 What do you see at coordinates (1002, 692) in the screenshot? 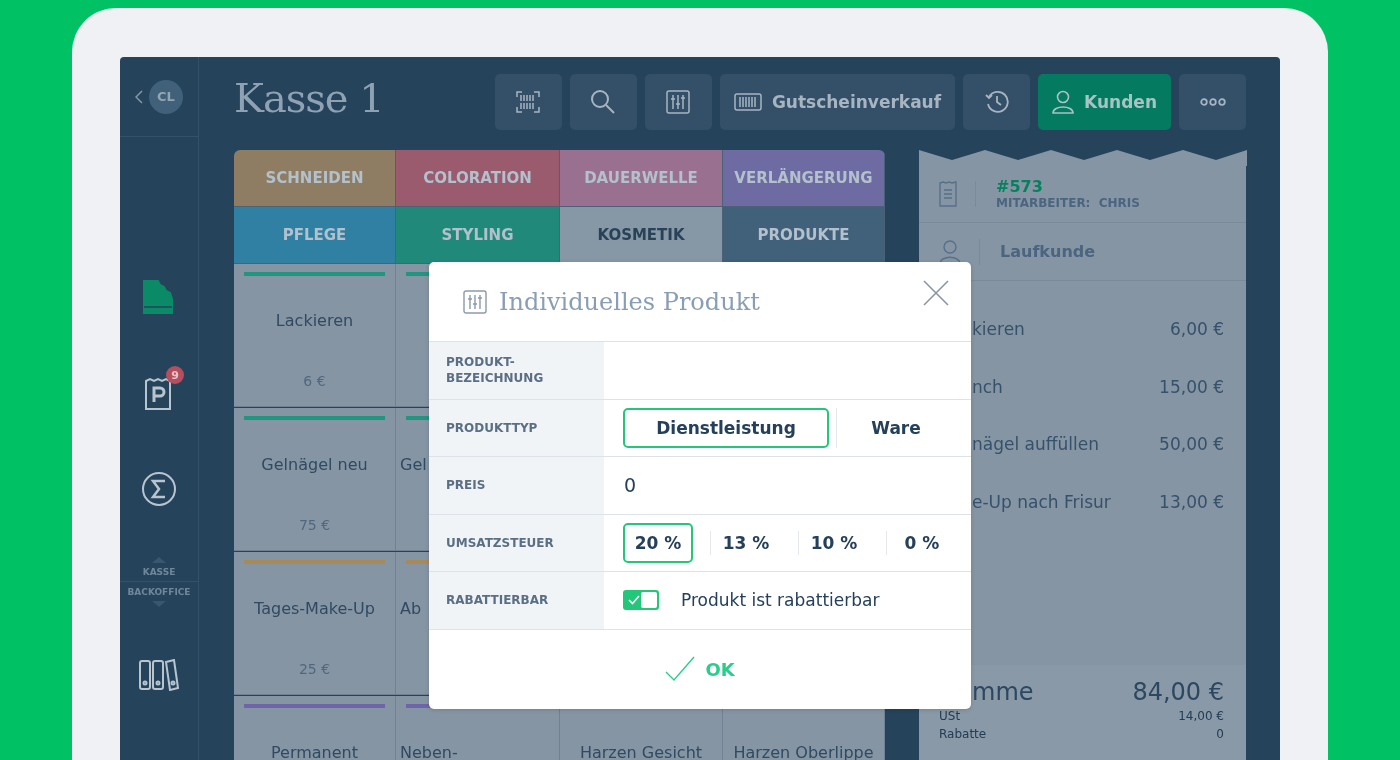
I see `total-label: mme` at bounding box center [1002, 692].